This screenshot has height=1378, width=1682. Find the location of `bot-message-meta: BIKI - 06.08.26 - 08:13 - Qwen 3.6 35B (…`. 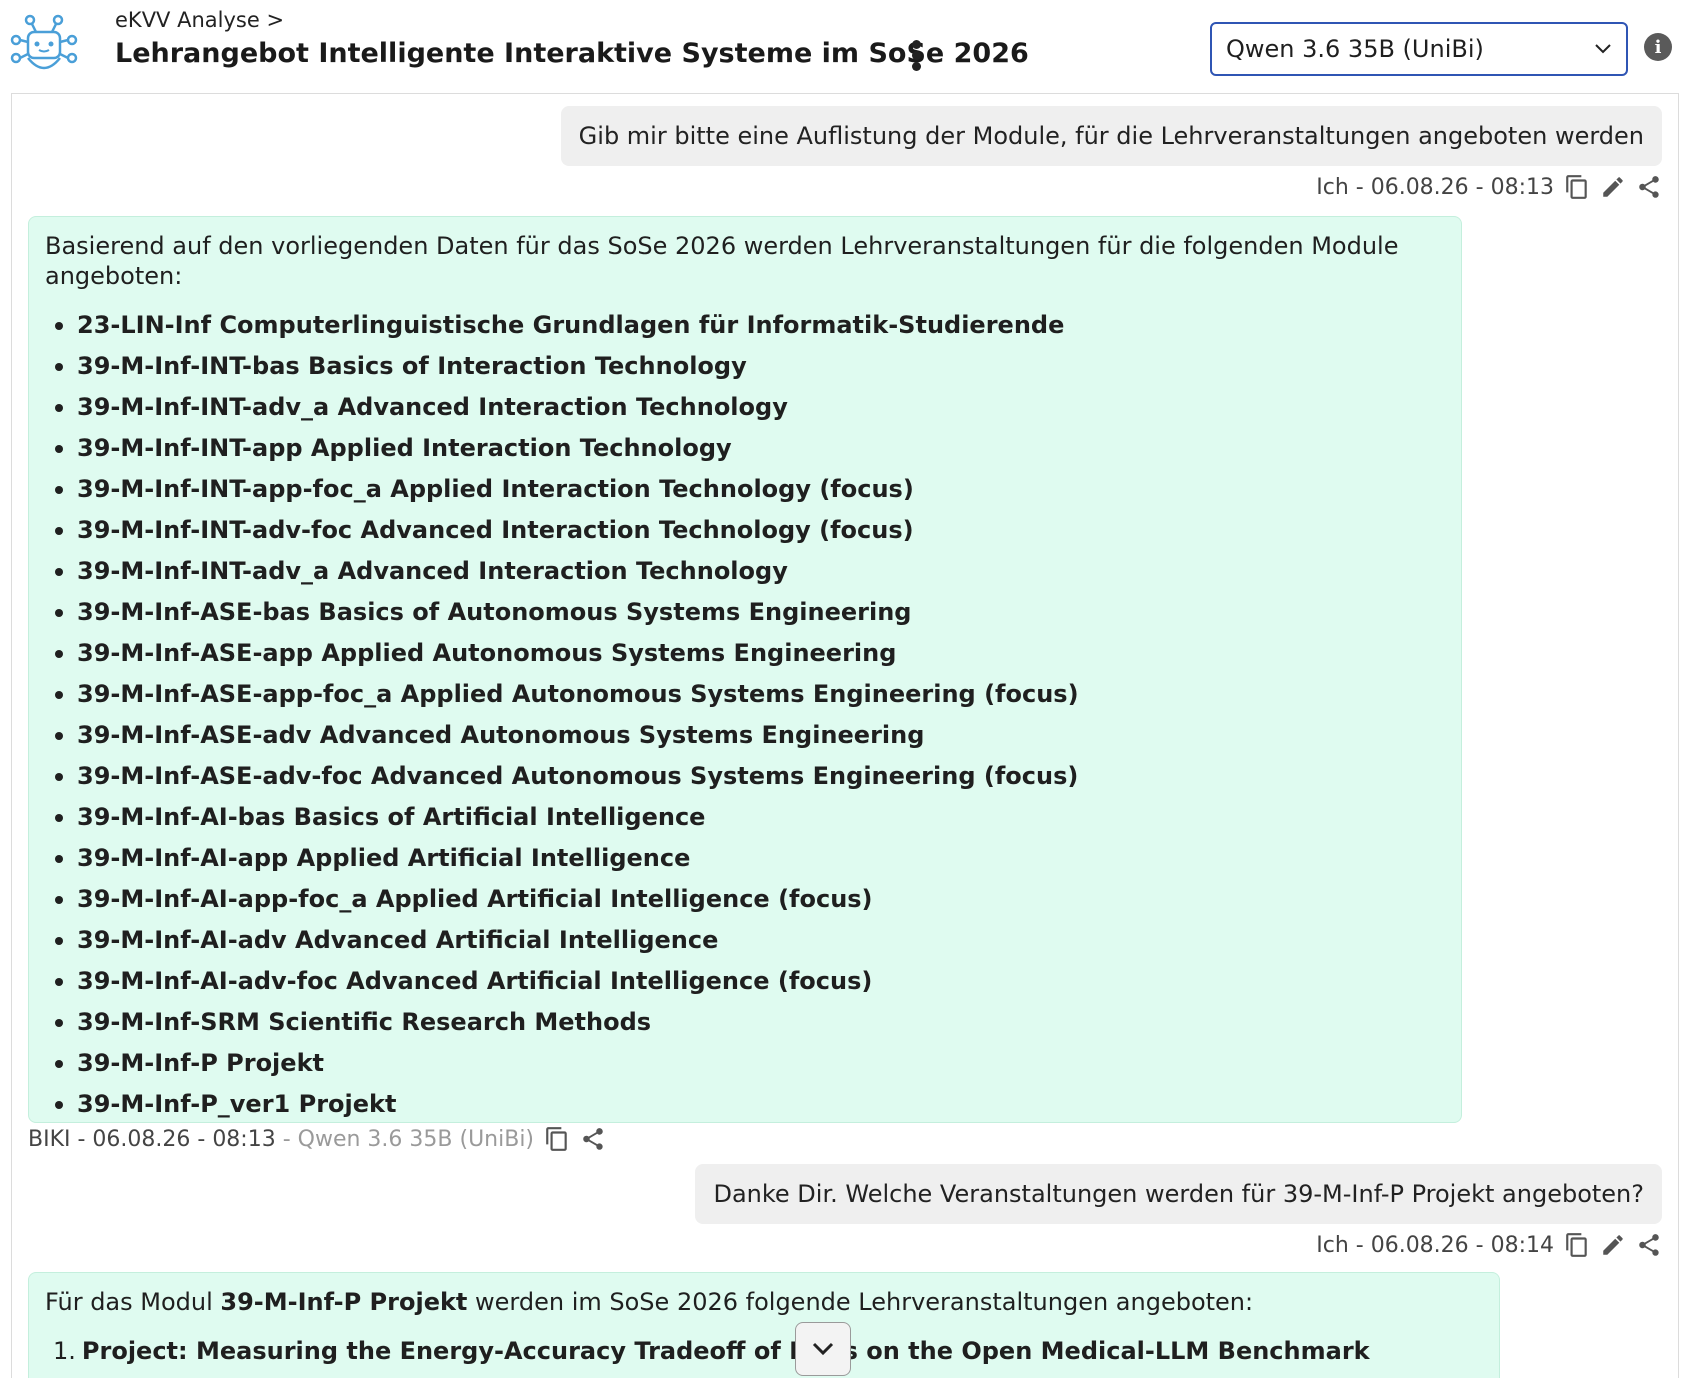

bot-message-meta: BIKI - 06.08.26 - 08:13 - Qwen 3.6 35B (… is located at coordinates (317, 1139).